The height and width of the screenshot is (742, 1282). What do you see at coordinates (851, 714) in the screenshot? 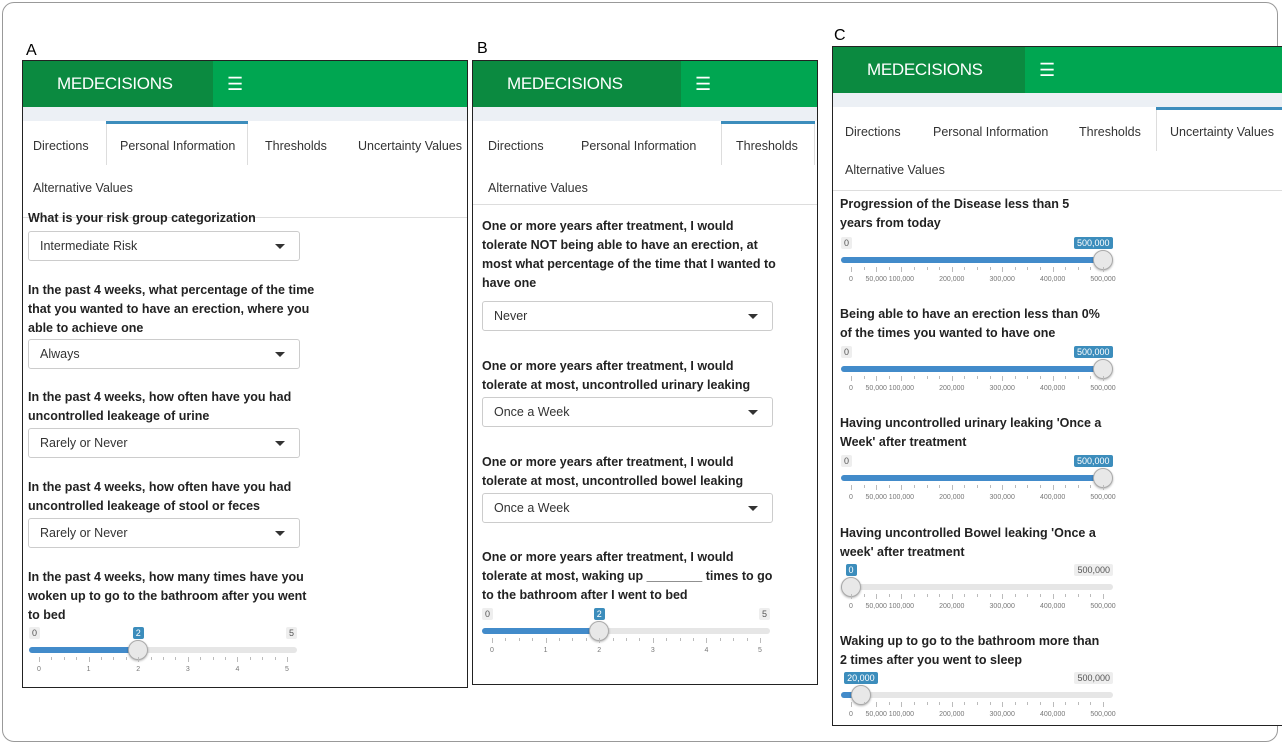
I see `slider-tick-label: 0` at bounding box center [851, 714].